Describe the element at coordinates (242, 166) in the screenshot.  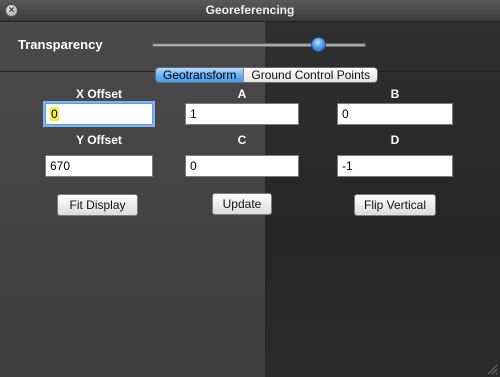
I see `c-field: 0` at that location.